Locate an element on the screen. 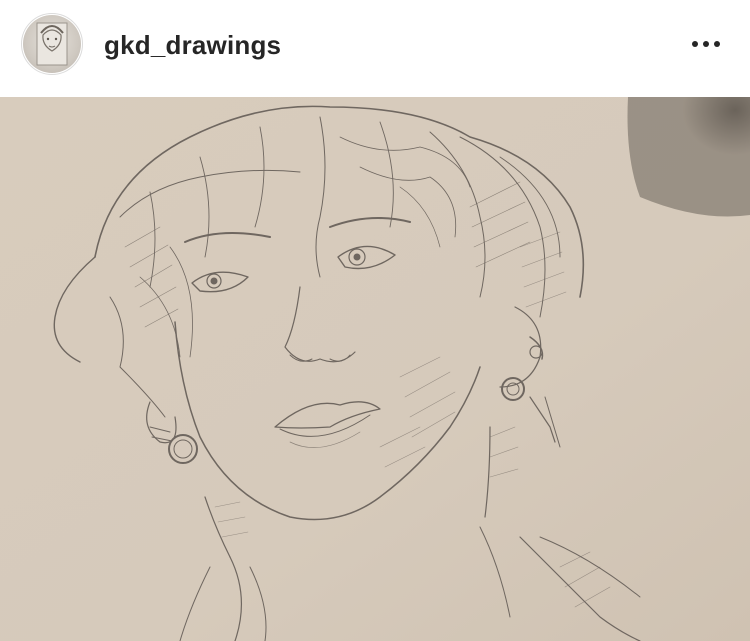 The height and width of the screenshot is (641, 750). more-options-button is located at coordinates (706, 44).